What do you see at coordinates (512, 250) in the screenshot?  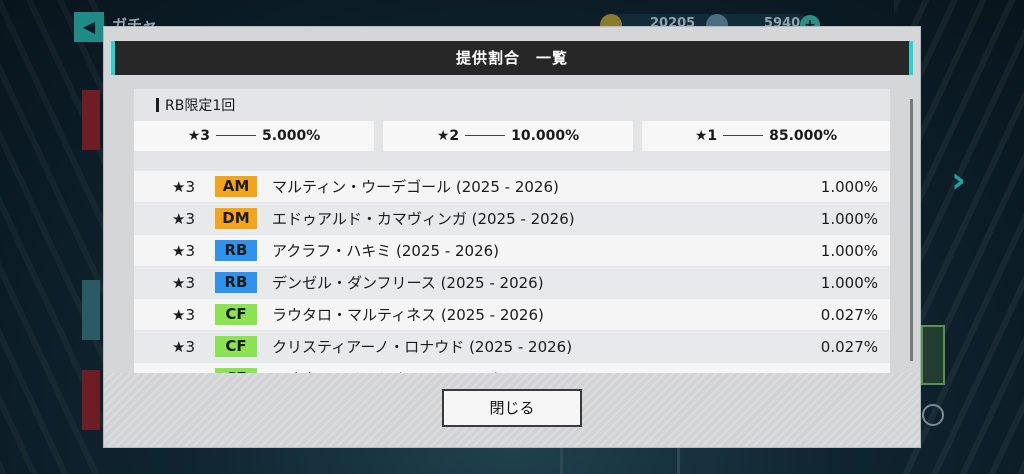 I see `list-item: ★3 RB アクラフ・ハキミ (2025 - 2026) 1.000%` at bounding box center [512, 250].